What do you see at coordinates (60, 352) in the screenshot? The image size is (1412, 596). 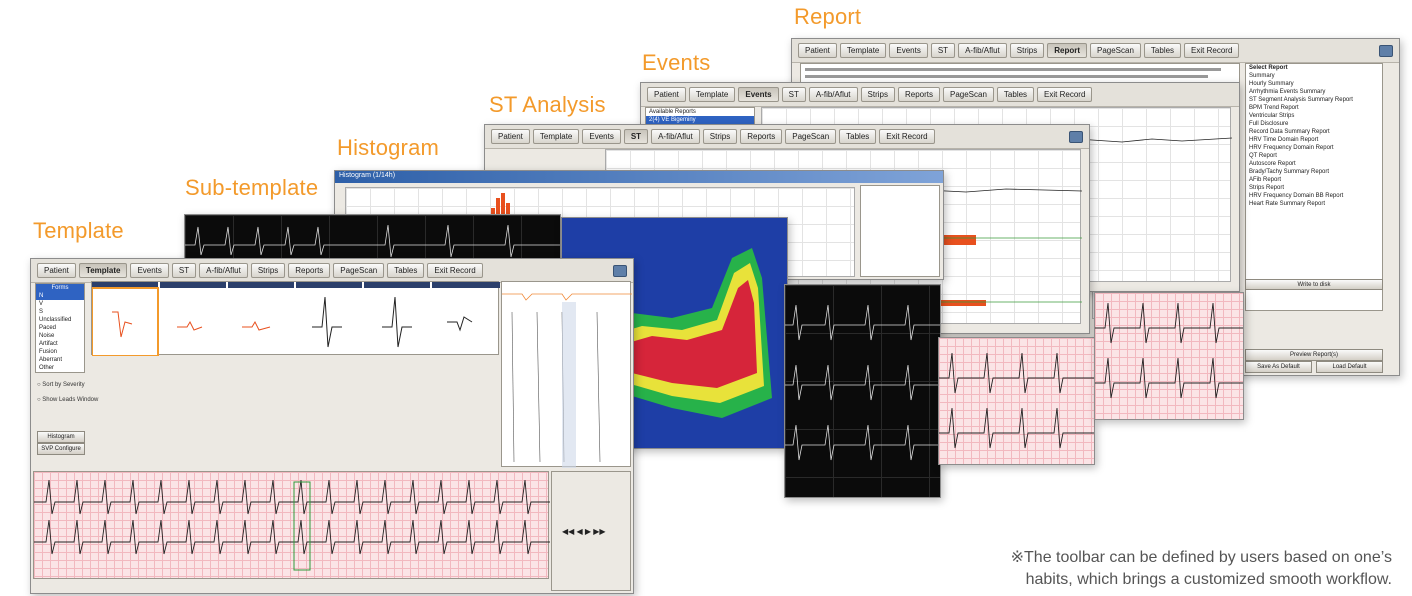 I see `forms-list-item: Fusion` at bounding box center [60, 352].